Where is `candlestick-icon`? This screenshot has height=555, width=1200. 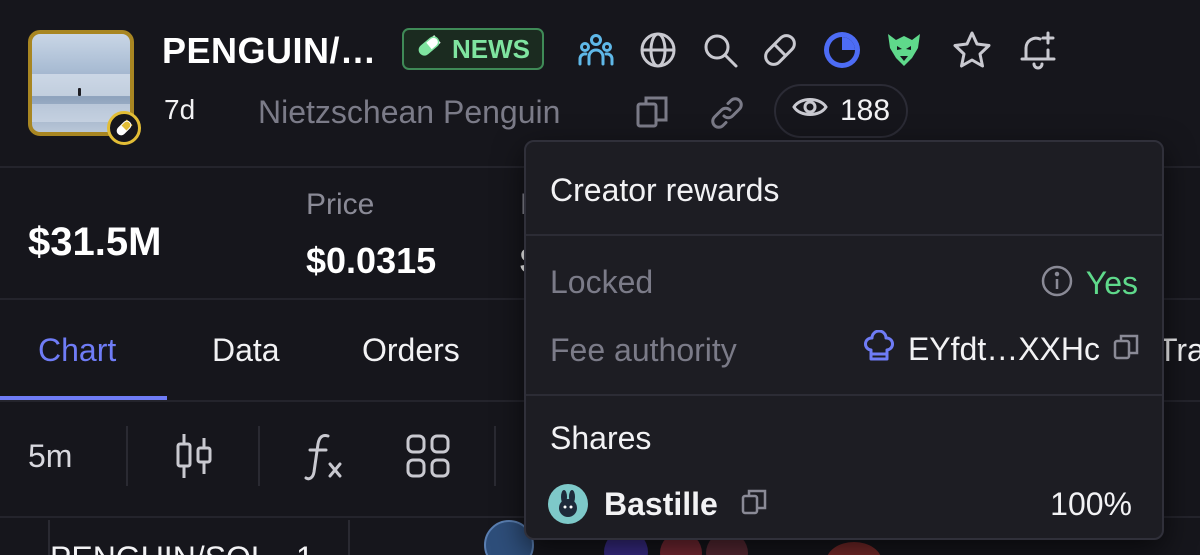 candlestick-icon is located at coordinates (194, 456).